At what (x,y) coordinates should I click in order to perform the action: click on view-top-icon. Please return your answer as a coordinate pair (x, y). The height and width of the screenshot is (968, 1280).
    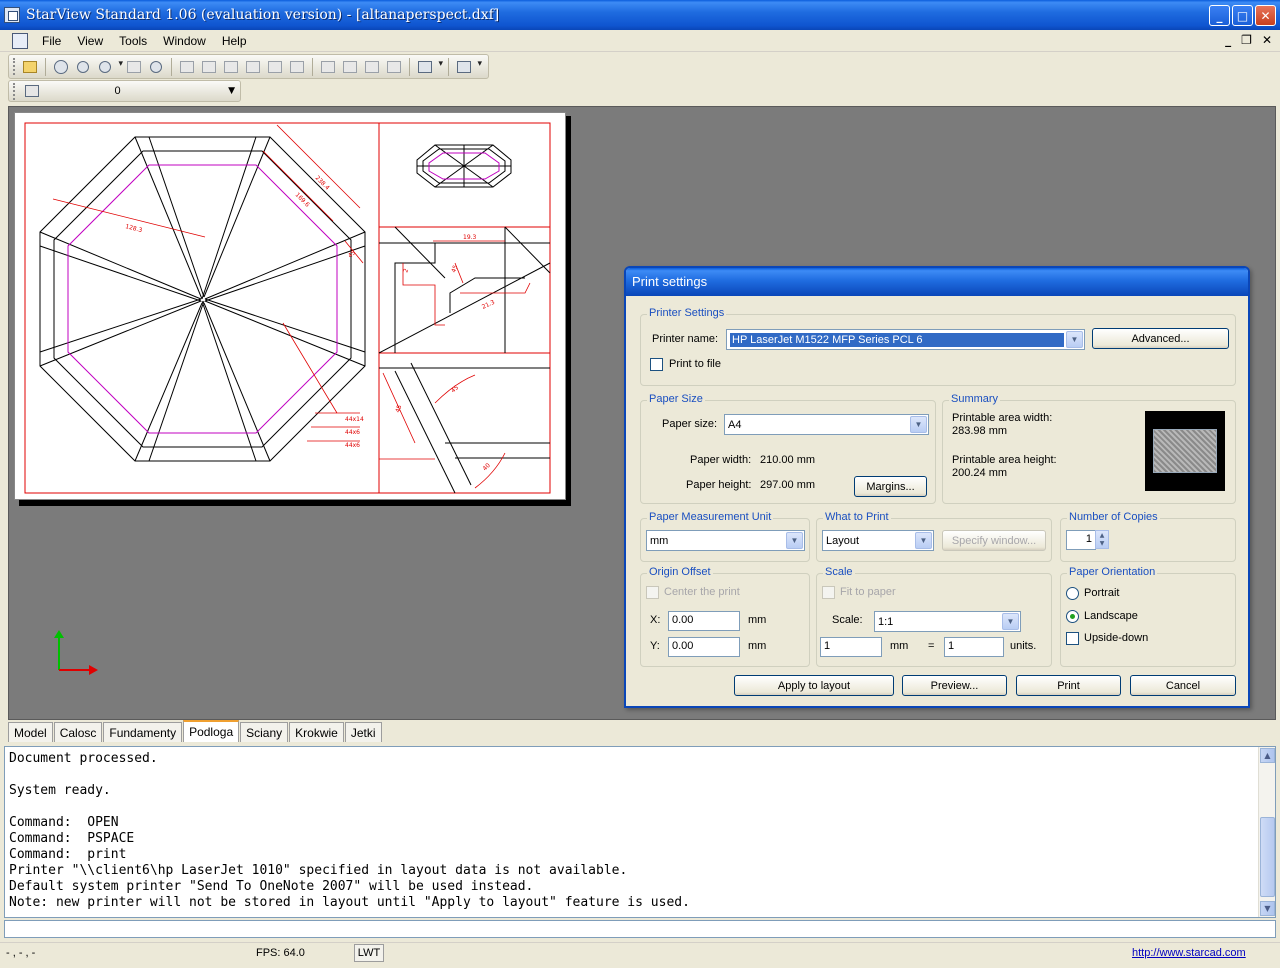
    Looking at the image, I should click on (275, 67).